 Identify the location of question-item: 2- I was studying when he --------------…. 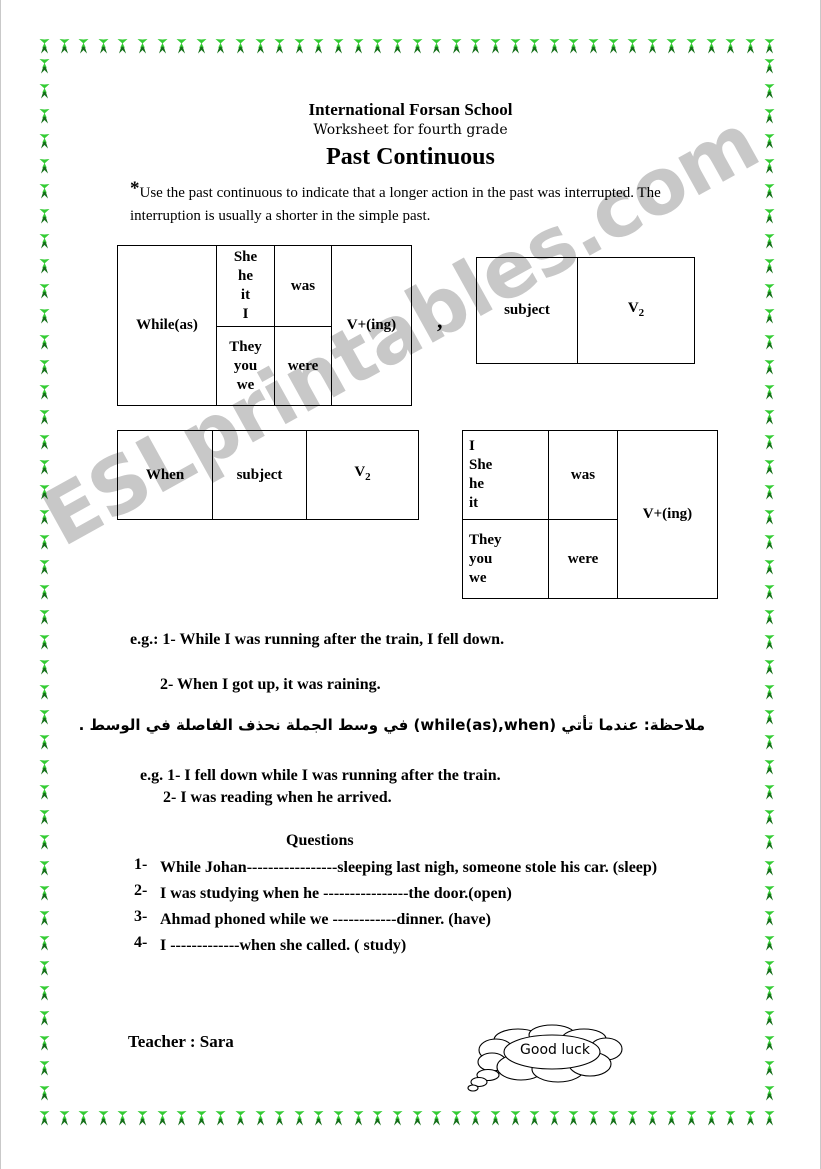
(419, 893).